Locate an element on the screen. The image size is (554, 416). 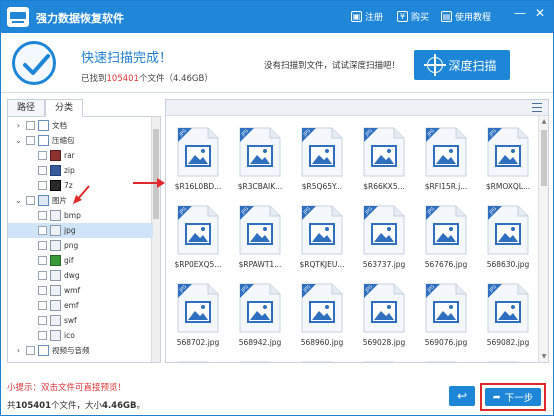
buy-link: ¥ 购买 is located at coordinates (413, 16).